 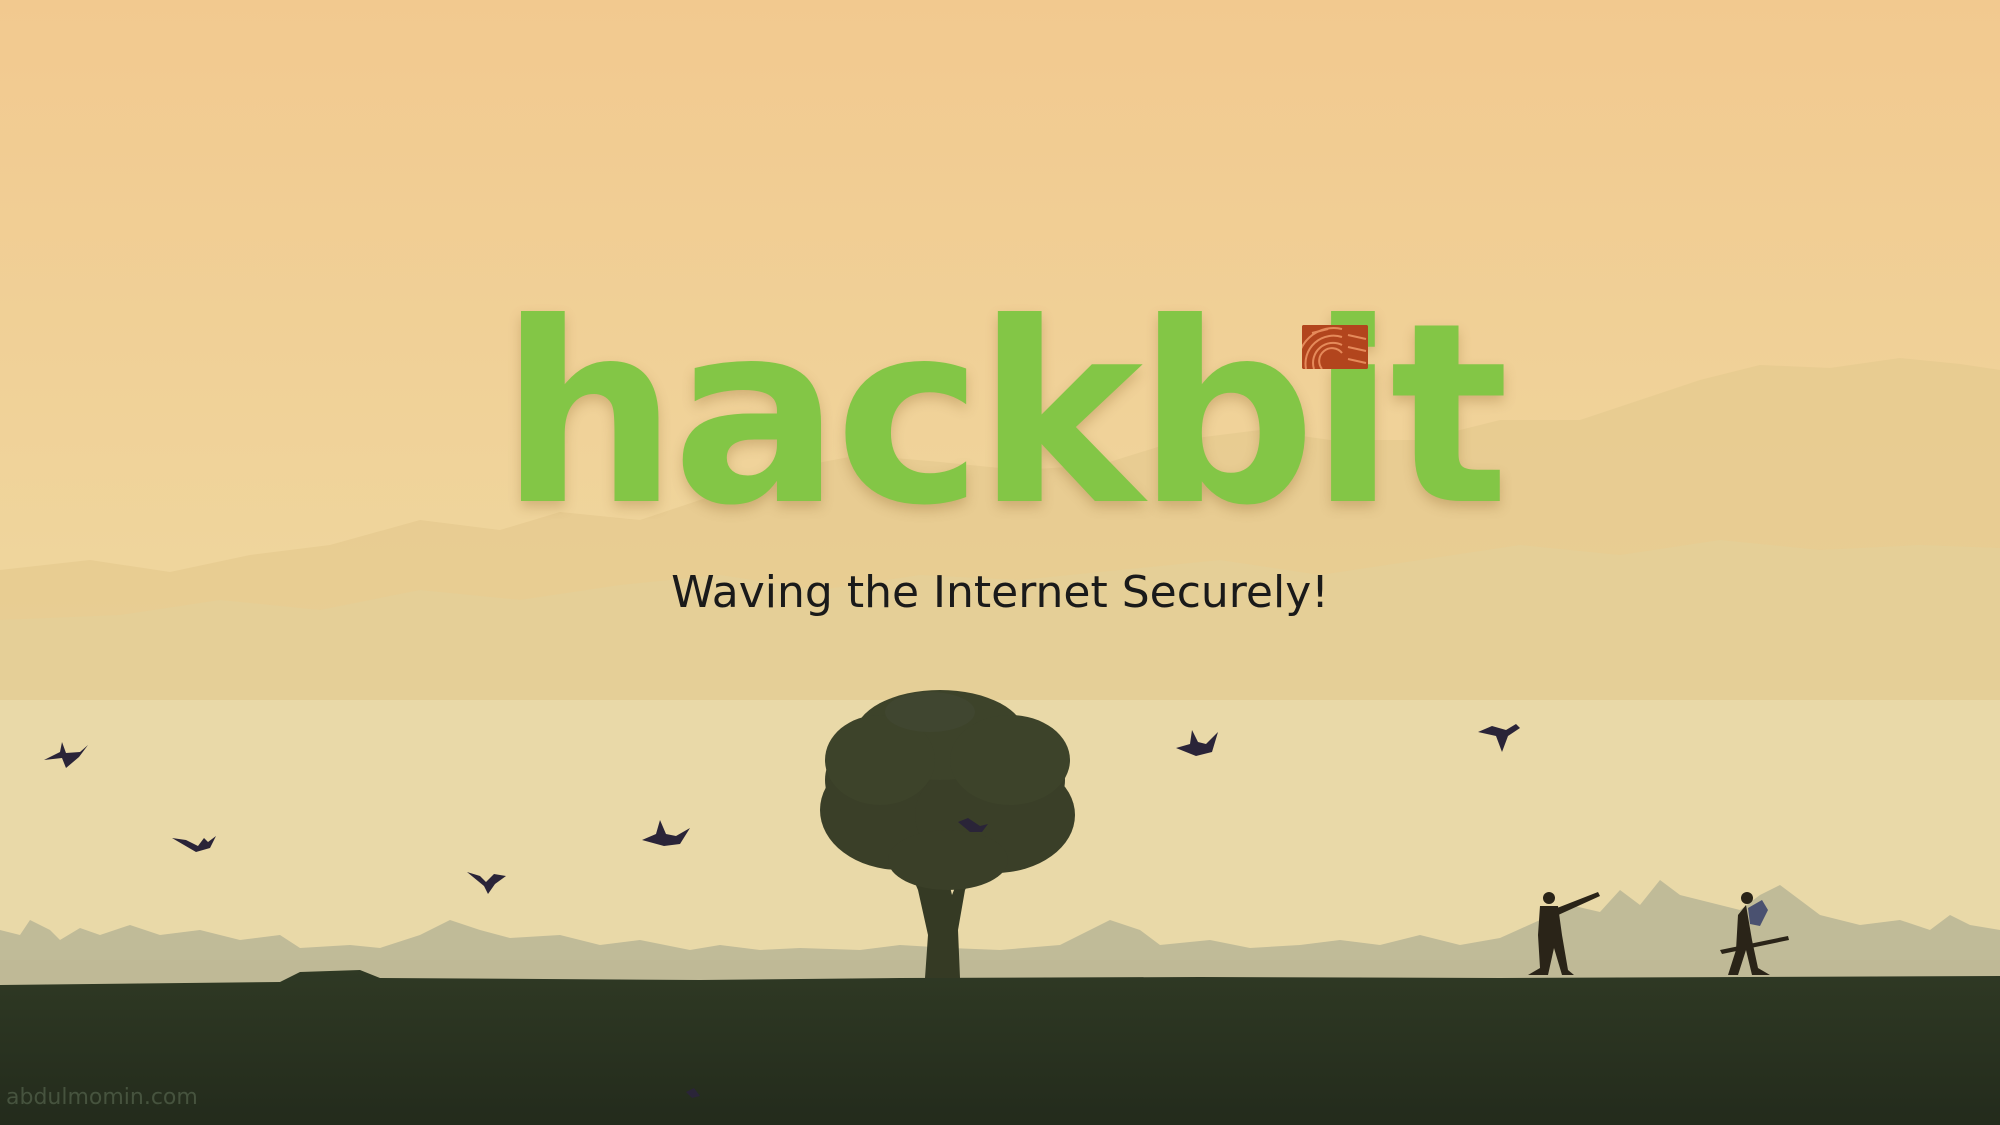 I want to click on watermark: abdulmomin.com, so click(x=102, y=1097).